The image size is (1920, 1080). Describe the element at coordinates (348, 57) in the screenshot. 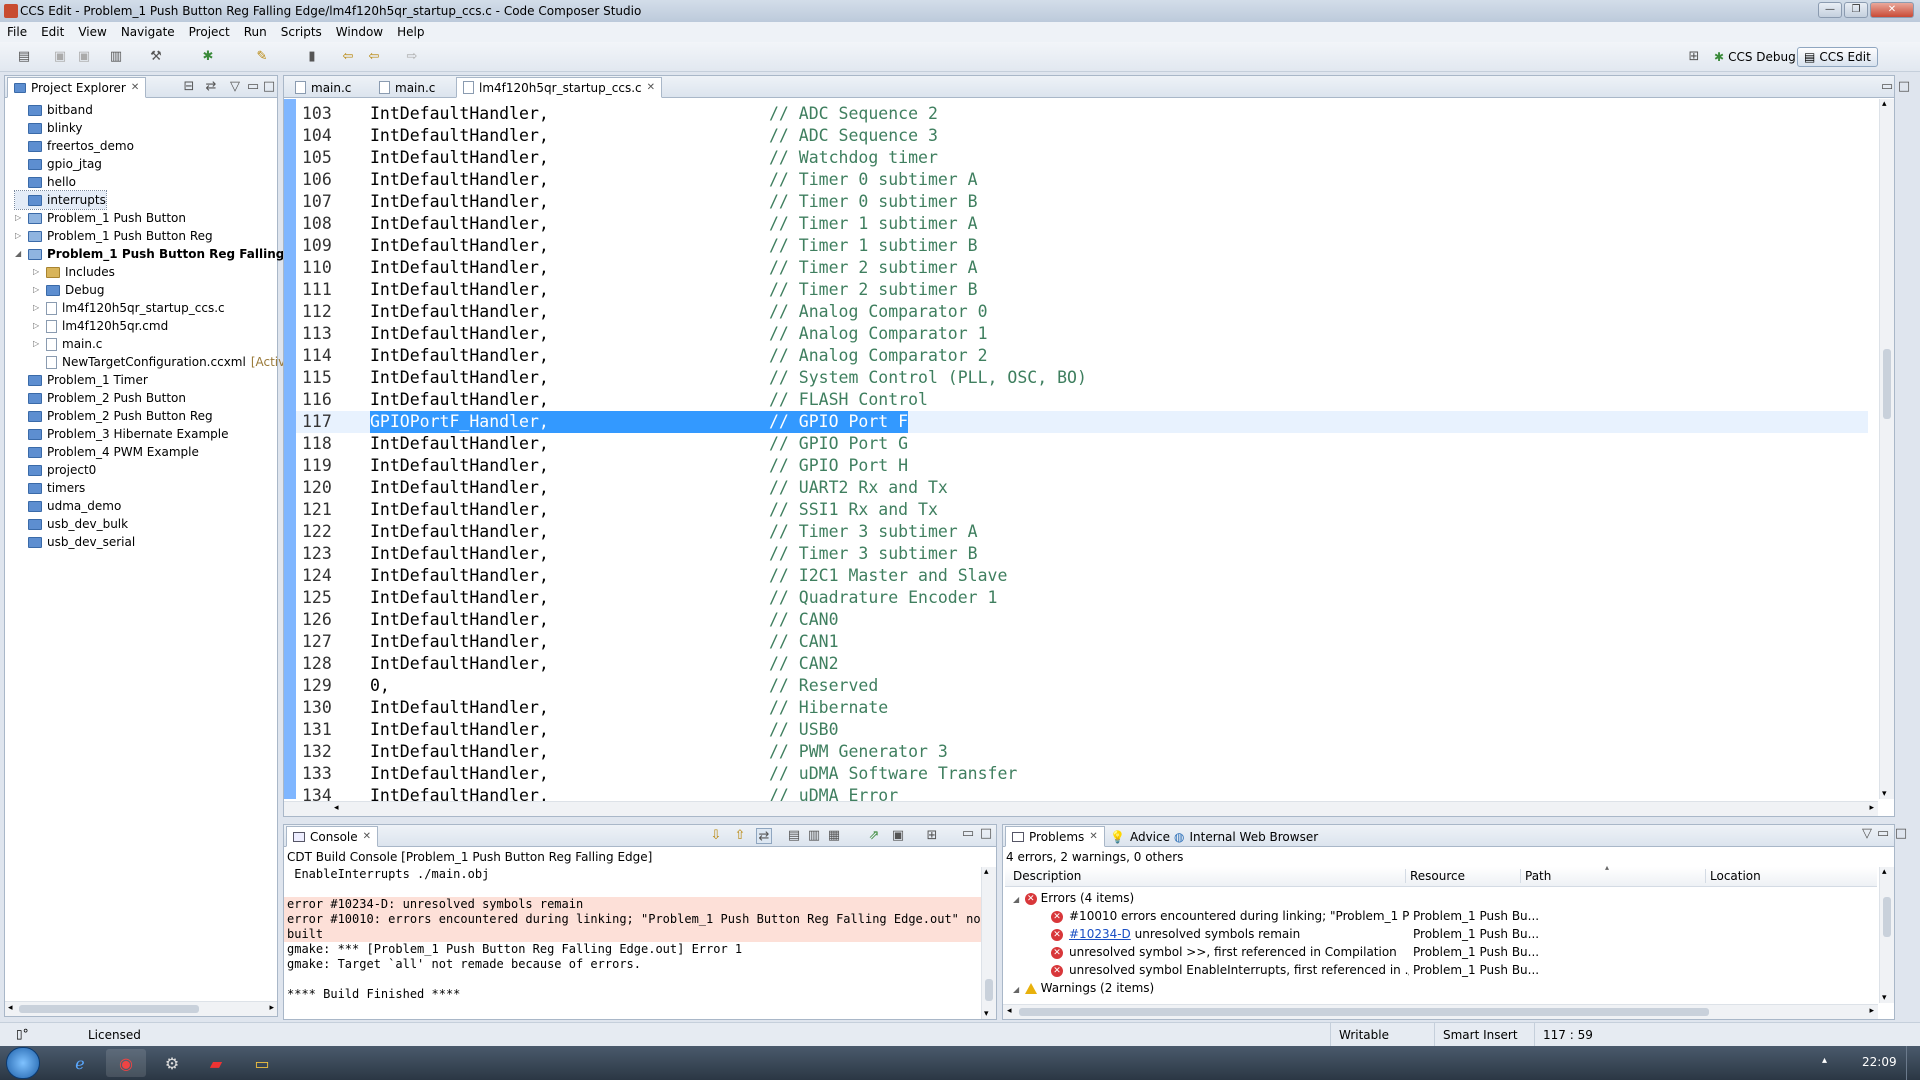

I see `back-last-edit-icon: ⇦` at that location.